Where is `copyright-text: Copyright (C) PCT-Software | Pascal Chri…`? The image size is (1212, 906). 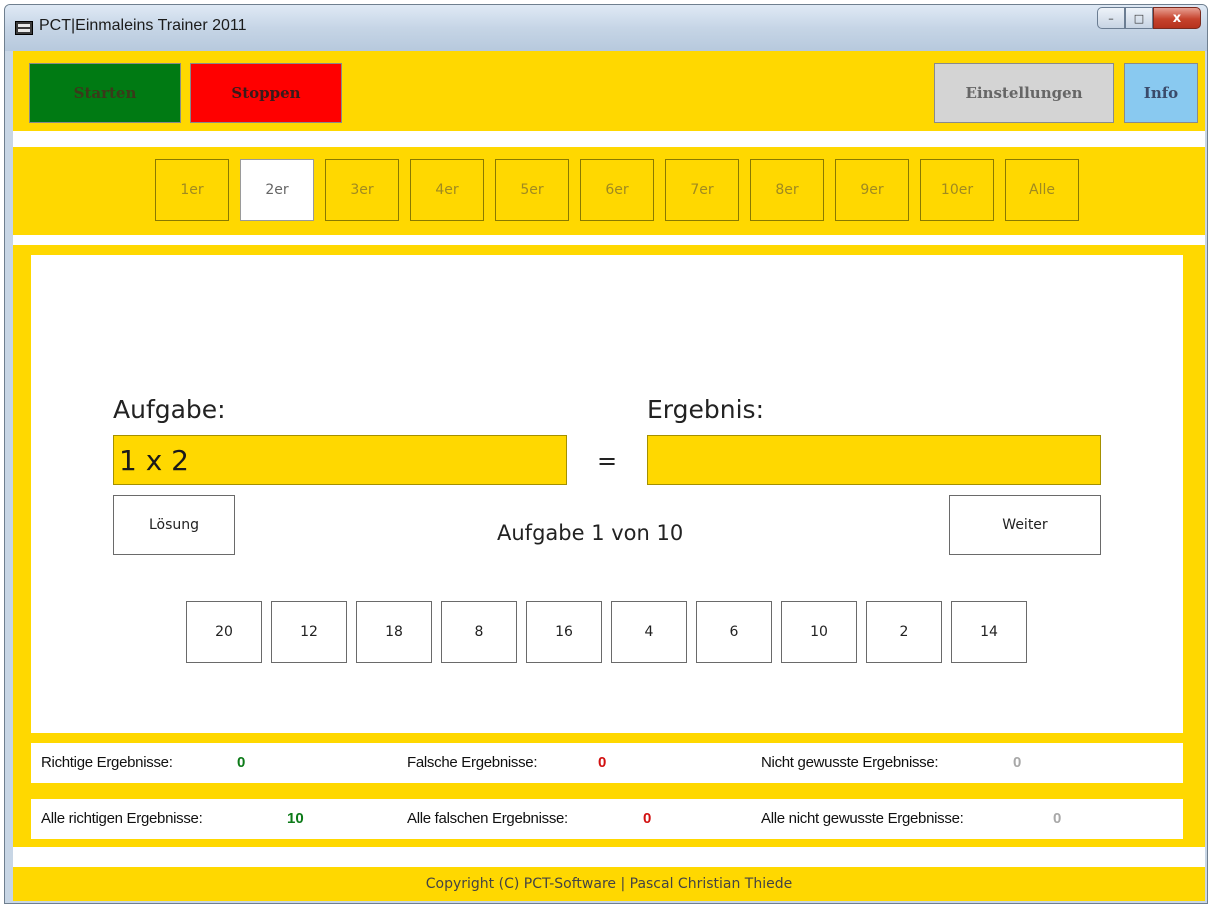
copyright-text: Copyright (C) PCT-Software | Pascal Chri… is located at coordinates (609, 884).